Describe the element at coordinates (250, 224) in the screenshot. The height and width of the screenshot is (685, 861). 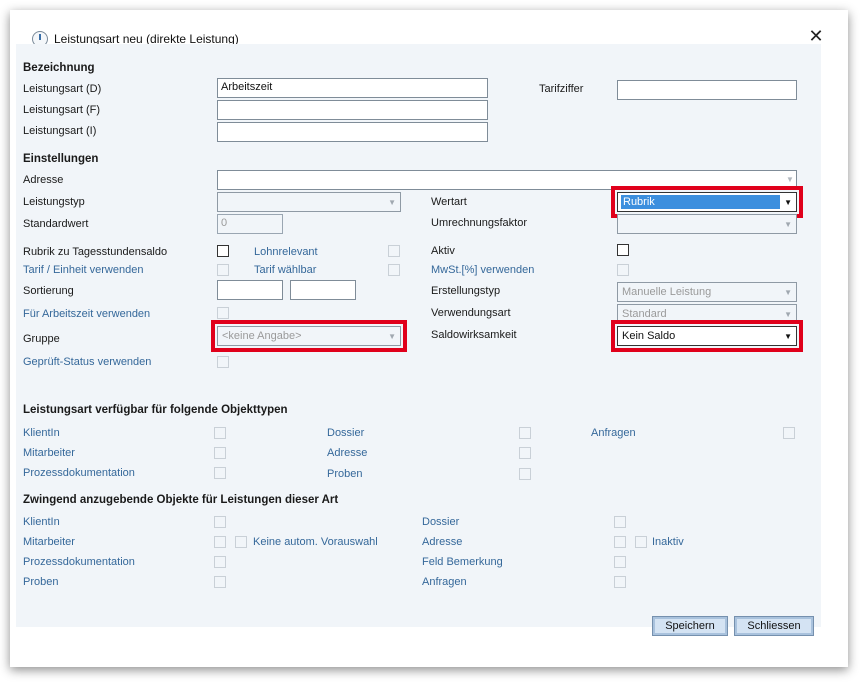
I see `standardwert-input: 0` at that location.